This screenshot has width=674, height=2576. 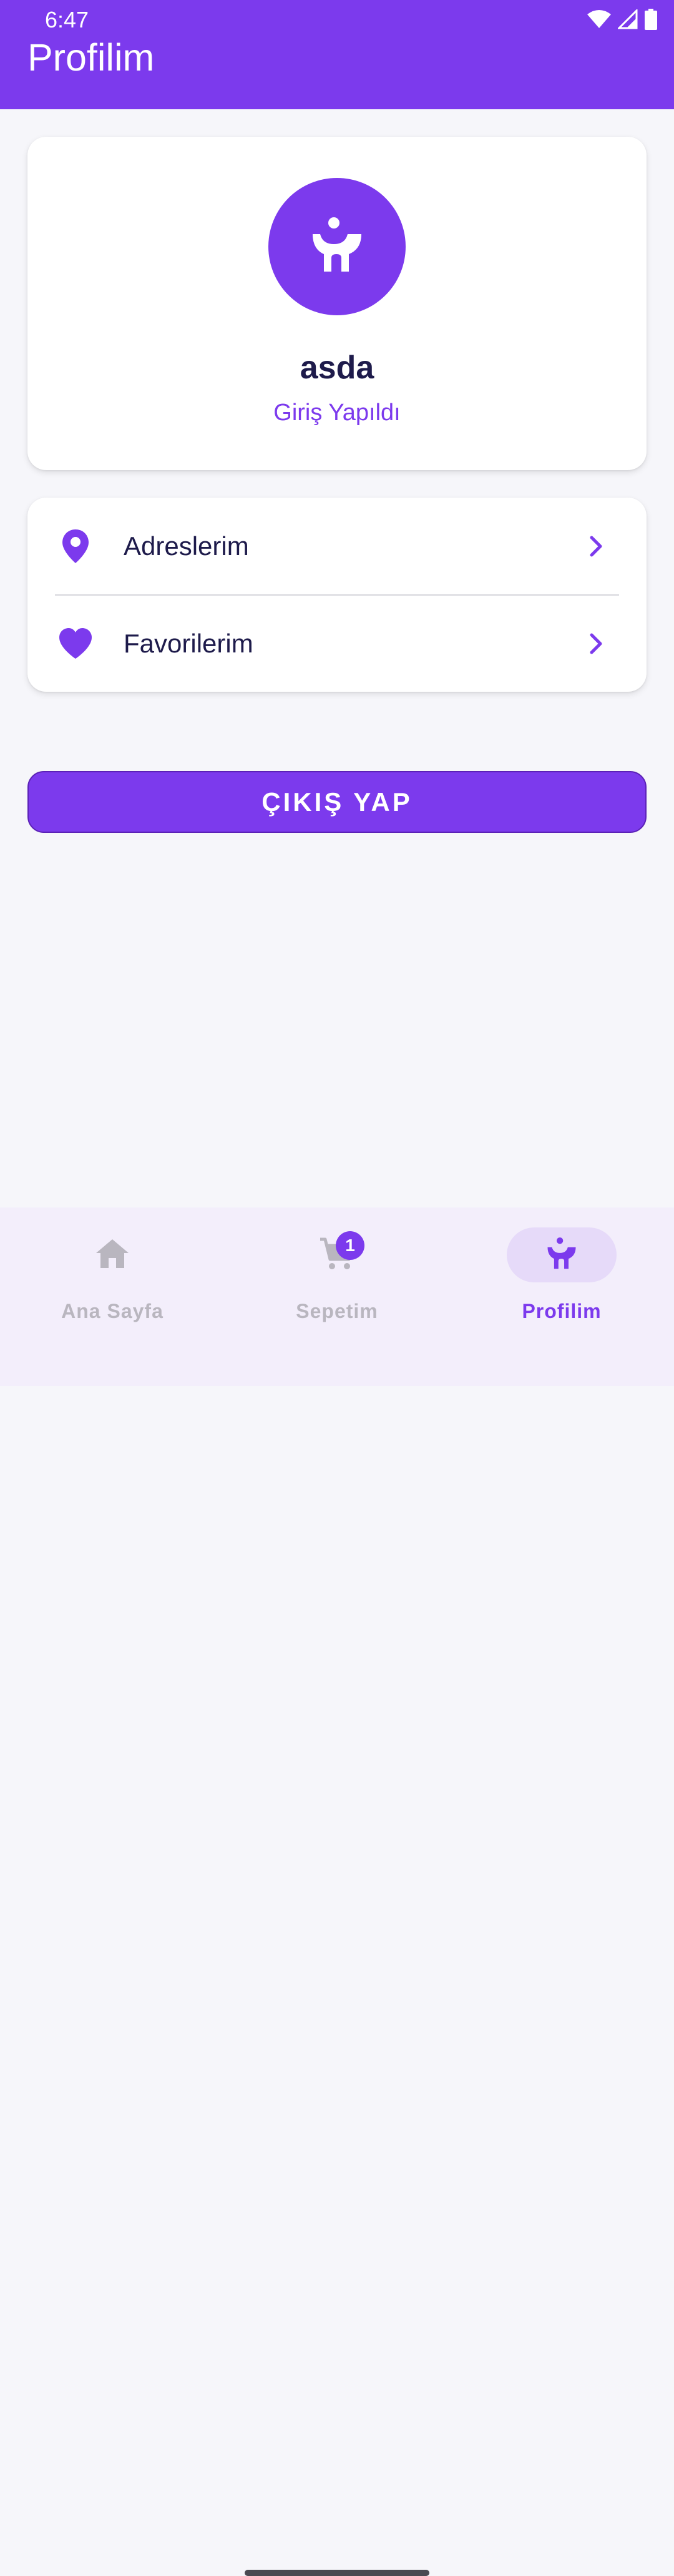 I want to click on signal-icon, so click(x=628, y=19).